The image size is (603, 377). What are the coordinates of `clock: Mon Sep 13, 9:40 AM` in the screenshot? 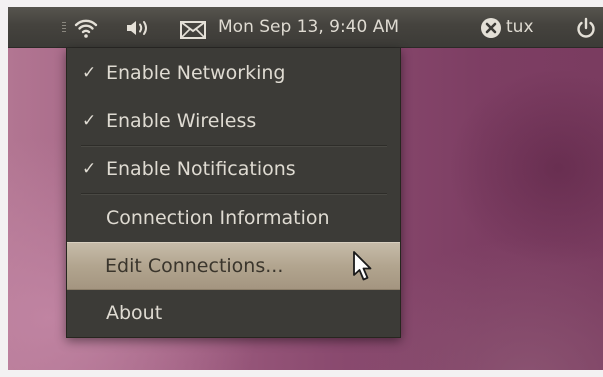 It's located at (308, 27).